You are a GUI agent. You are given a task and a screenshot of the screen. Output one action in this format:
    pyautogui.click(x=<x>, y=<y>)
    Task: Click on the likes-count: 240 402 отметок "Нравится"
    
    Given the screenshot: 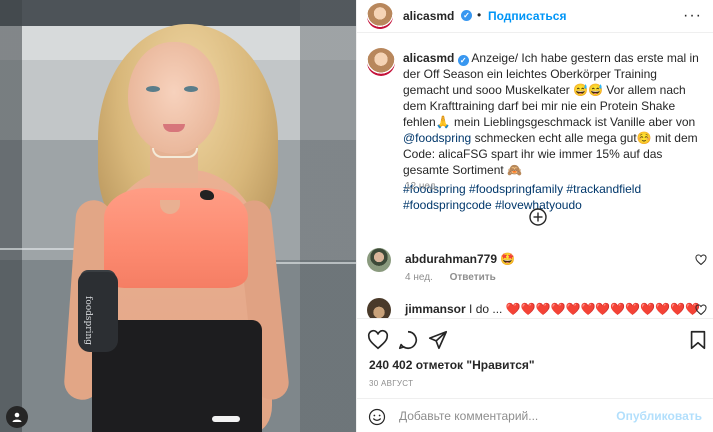 What is the action you would take?
    pyautogui.click(x=452, y=365)
    